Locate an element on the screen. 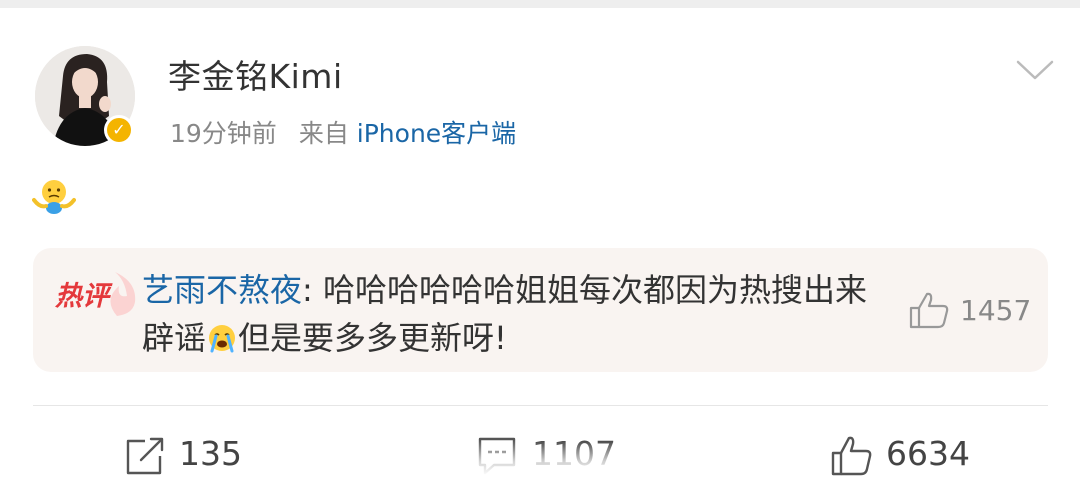  source-prefix: 来自 is located at coordinates (323, 133).